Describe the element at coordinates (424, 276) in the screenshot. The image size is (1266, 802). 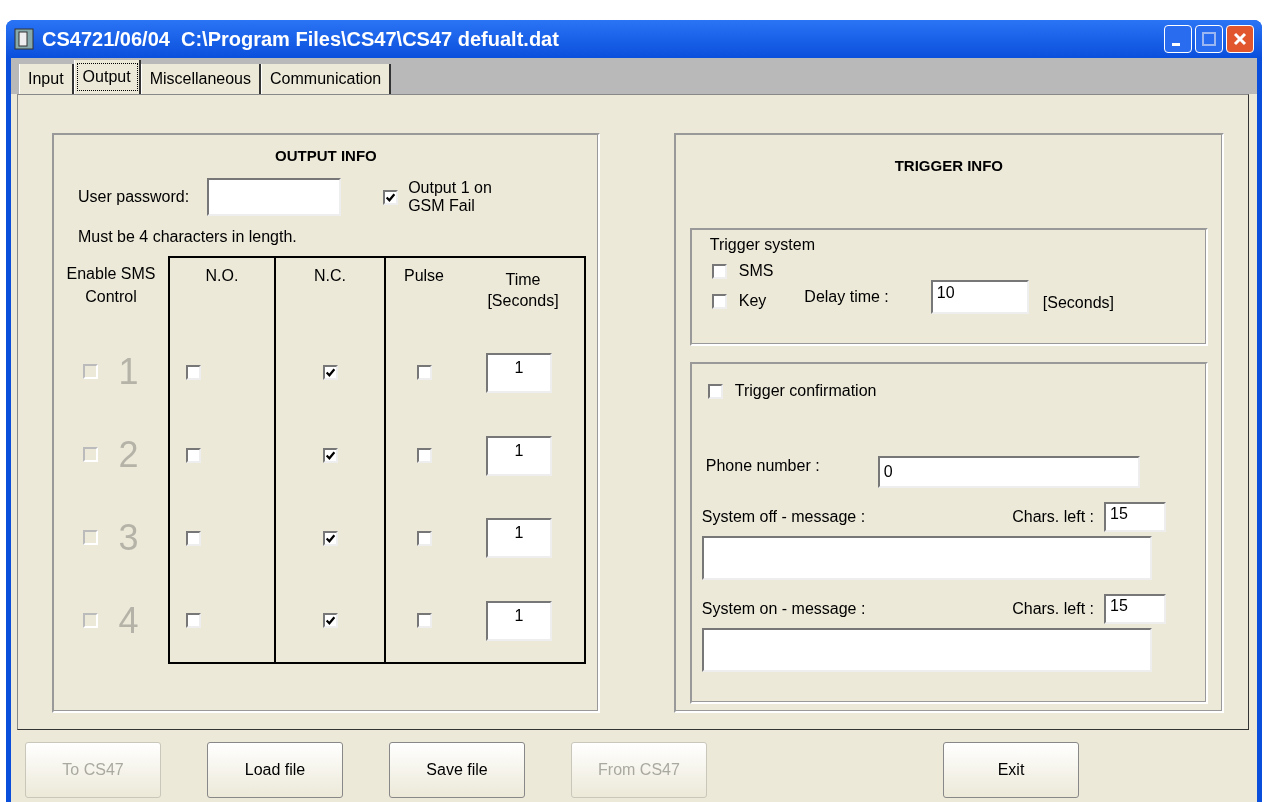
I see `column-header: Pulse` at that location.